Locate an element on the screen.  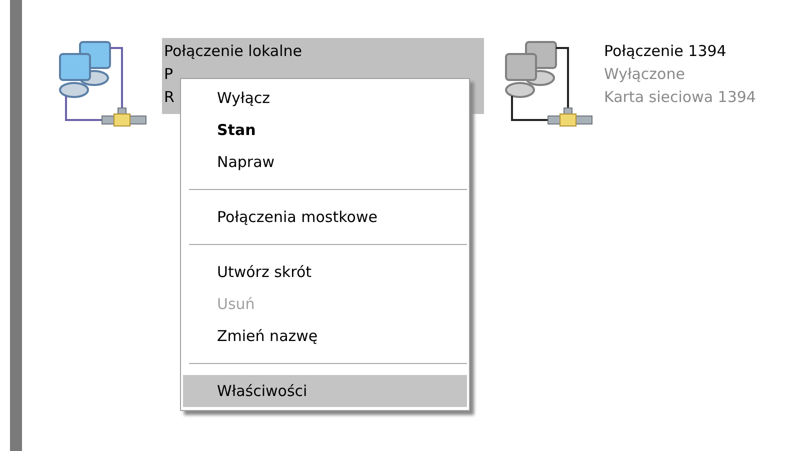
menu-item: Wyłącz is located at coordinates (325, 98).